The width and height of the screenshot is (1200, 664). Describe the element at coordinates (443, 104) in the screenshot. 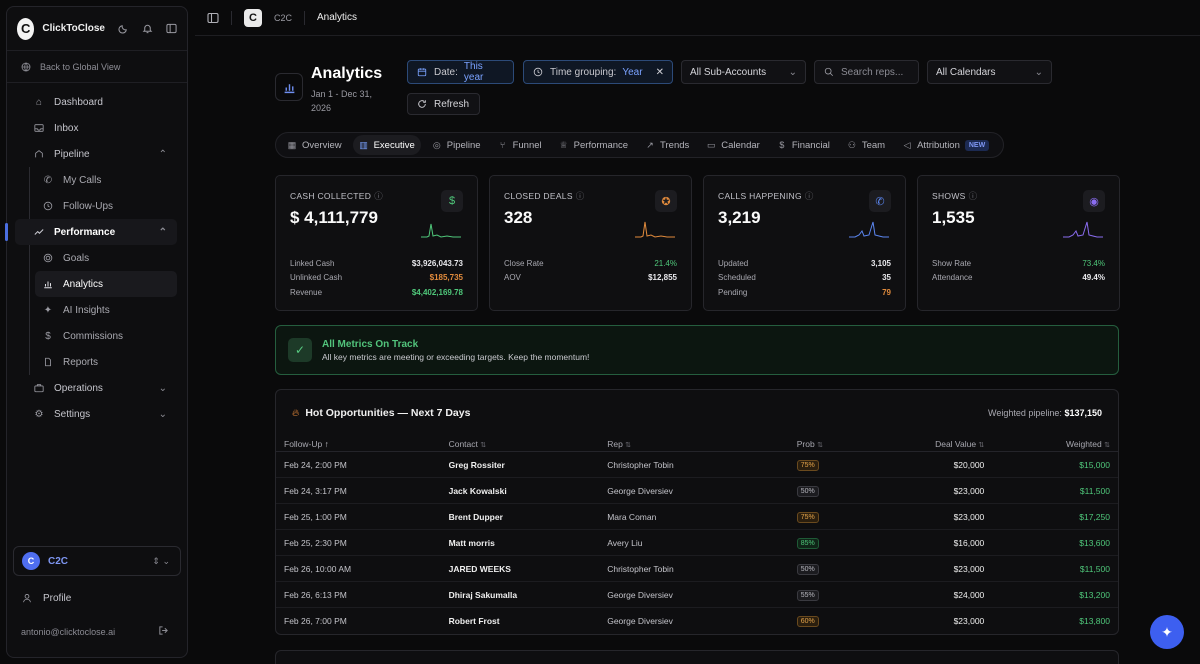

I see `refresh-button: Refresh` at that location.